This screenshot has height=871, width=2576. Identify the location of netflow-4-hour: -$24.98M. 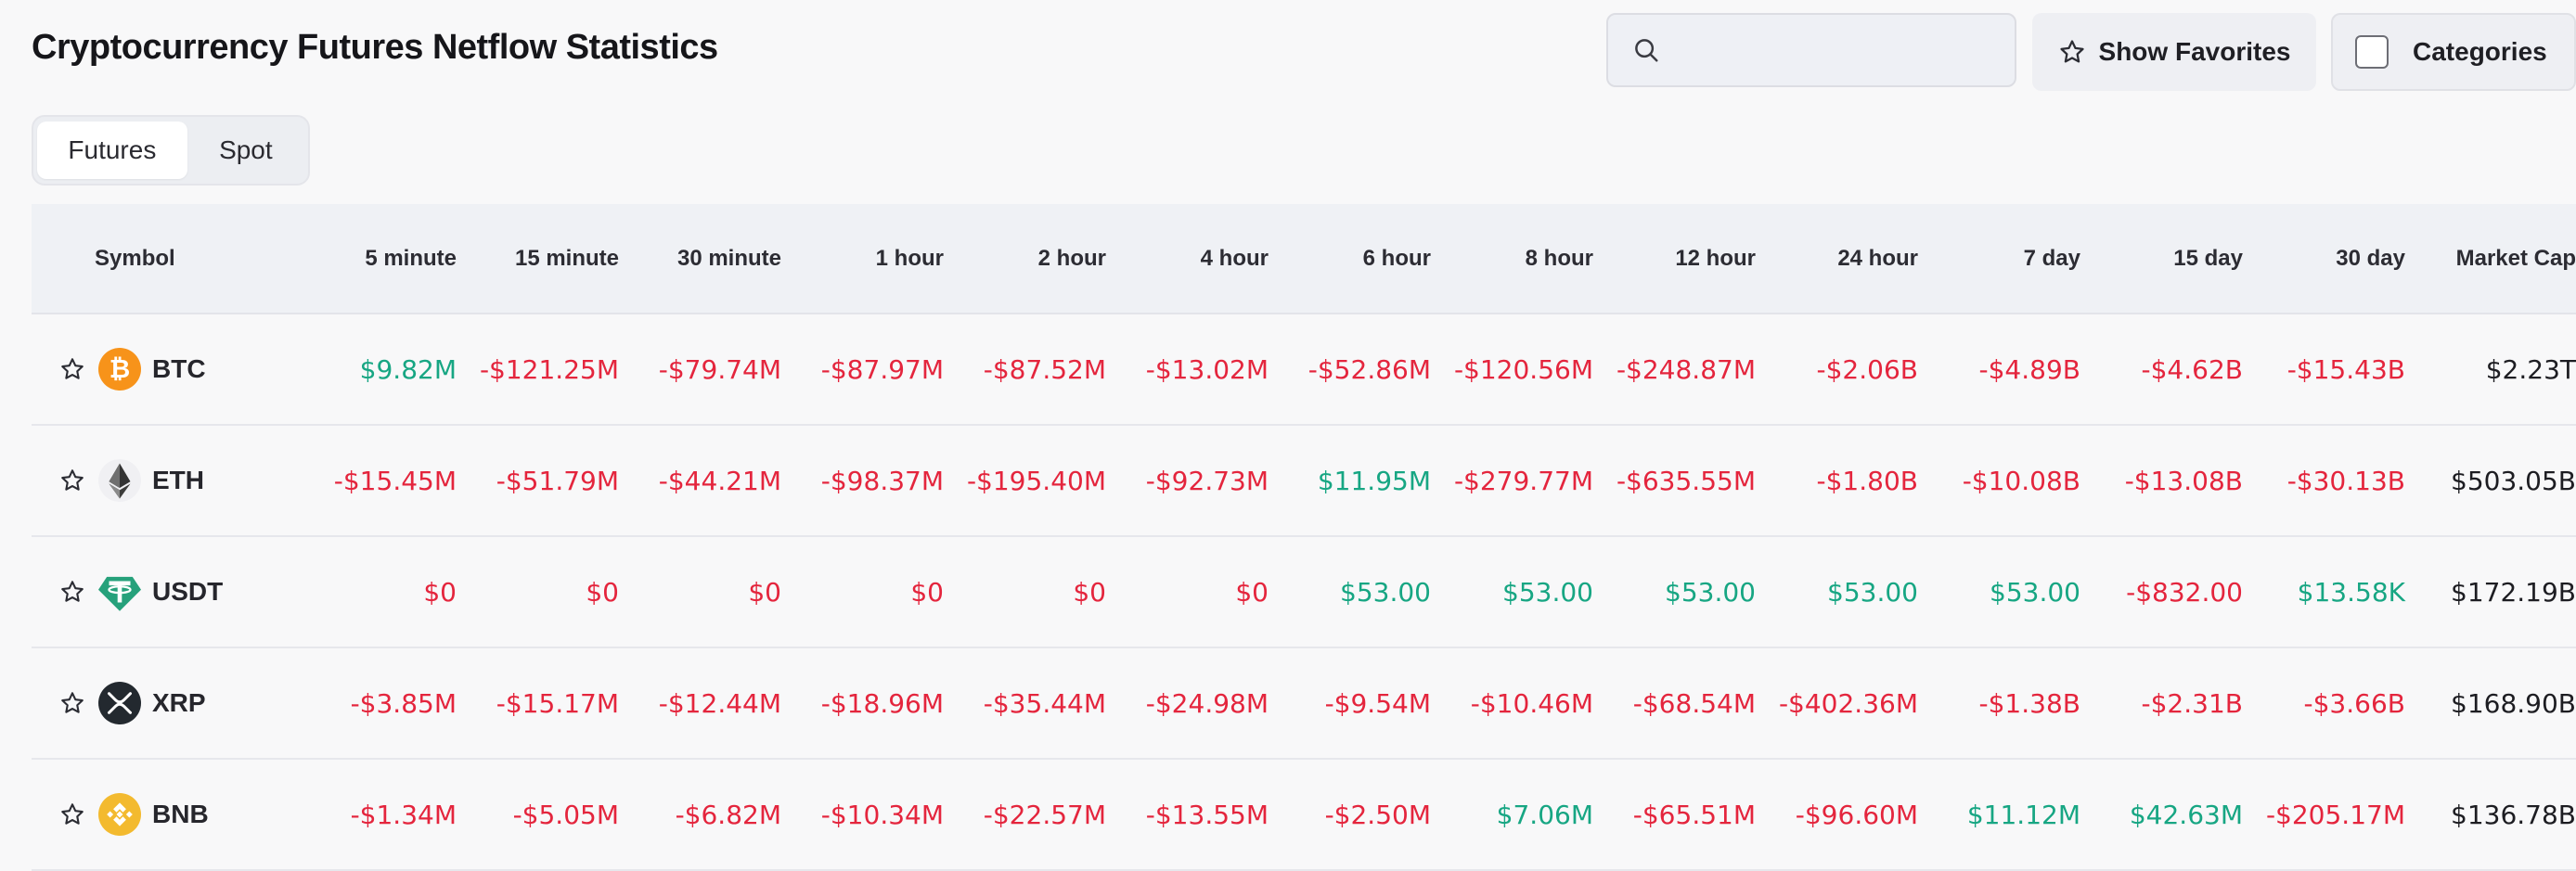
(1187, 703).